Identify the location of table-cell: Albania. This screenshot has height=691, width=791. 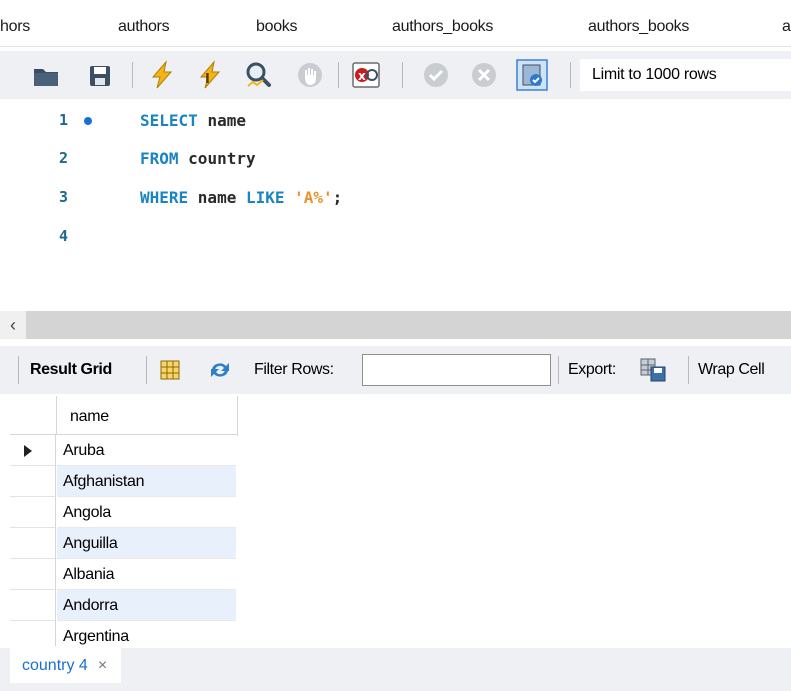
(146, 574).